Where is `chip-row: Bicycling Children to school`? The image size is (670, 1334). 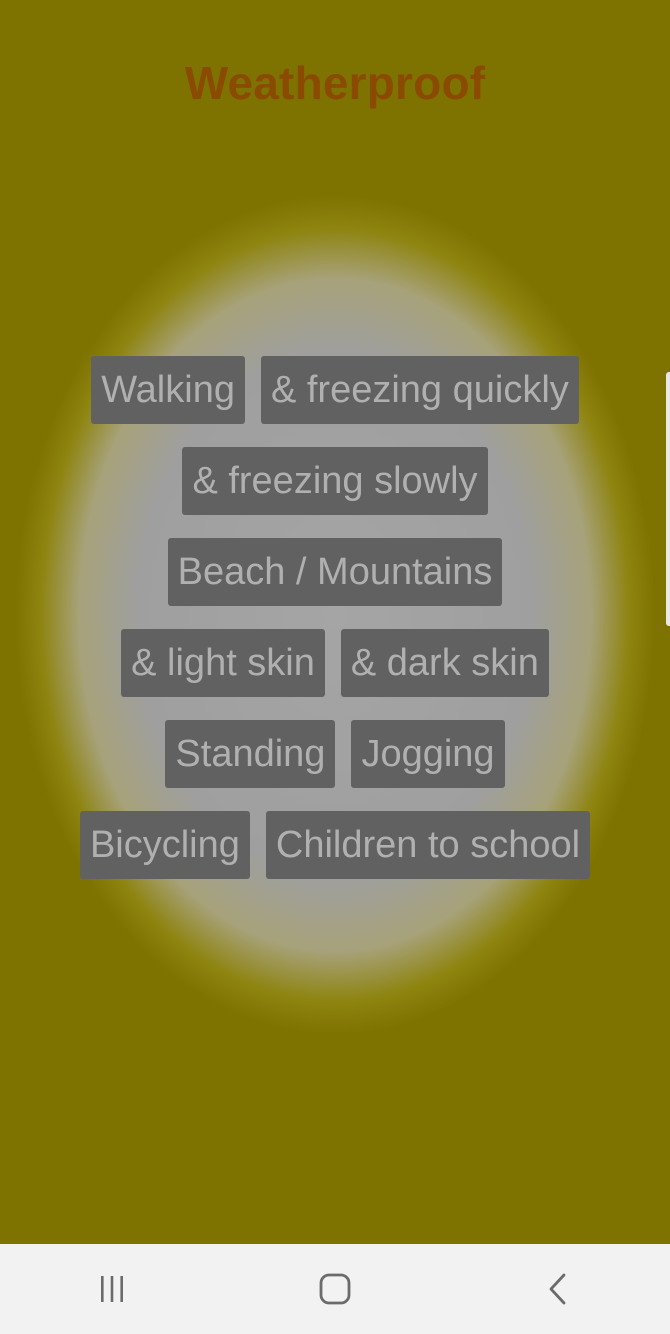
chip-row: Bicycling Children to school is located at coordinates (335, 845).